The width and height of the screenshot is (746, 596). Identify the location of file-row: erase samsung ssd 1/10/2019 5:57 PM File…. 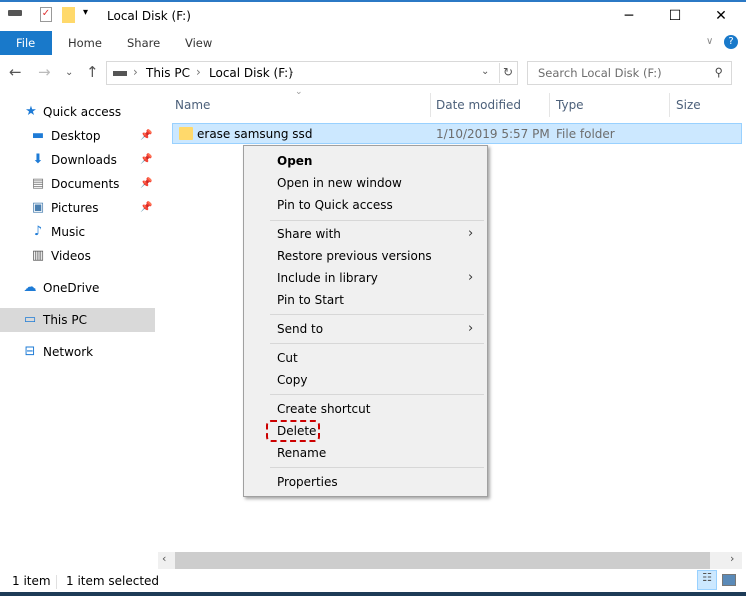
(457, 133).